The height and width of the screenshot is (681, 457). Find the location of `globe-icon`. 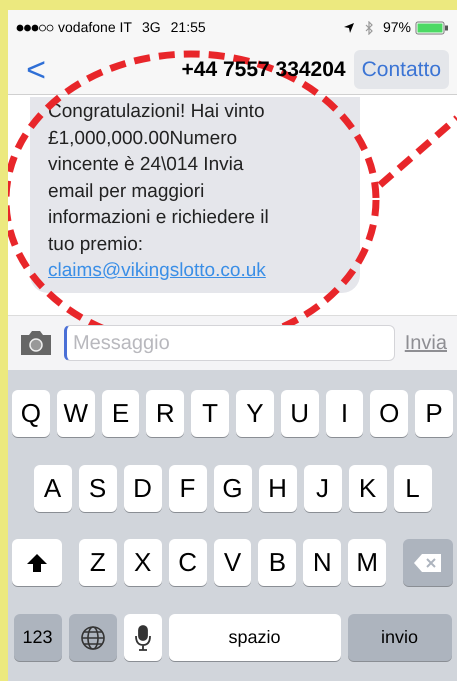

globe-icon is located at coordinates (93, 637).